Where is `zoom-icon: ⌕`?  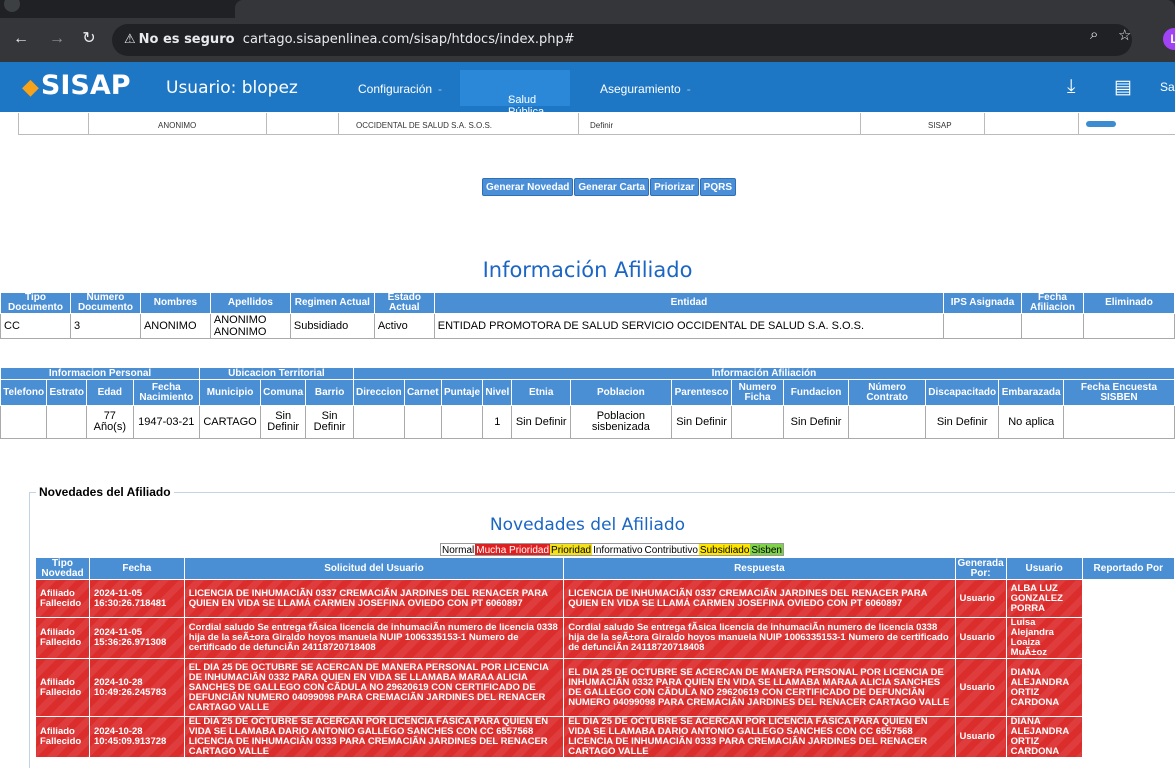 zoom-icon: ⌕ is located at coordinates (1094, 34).